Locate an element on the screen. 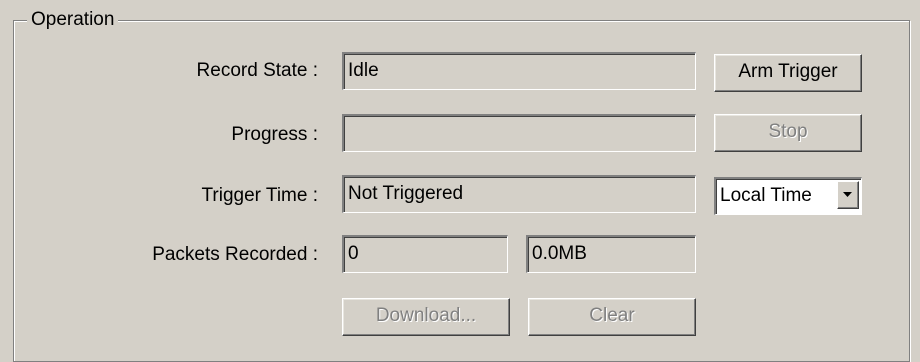 Image resolution: width=920 pixels, height=362 pixels. packets-recorded-label: Packets Recorded : is located at coordinates (235, 254).